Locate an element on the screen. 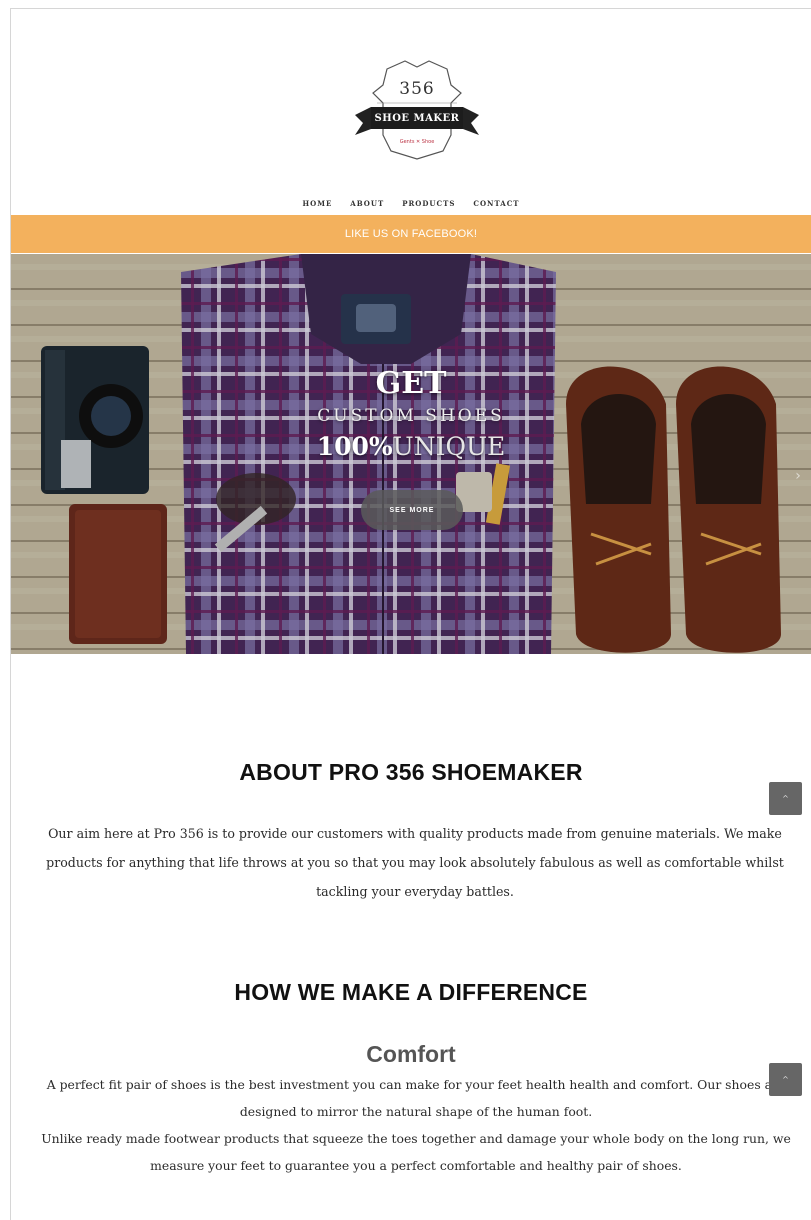  feature-title-comfort: Comfort is located at coordinates (411, 1054).